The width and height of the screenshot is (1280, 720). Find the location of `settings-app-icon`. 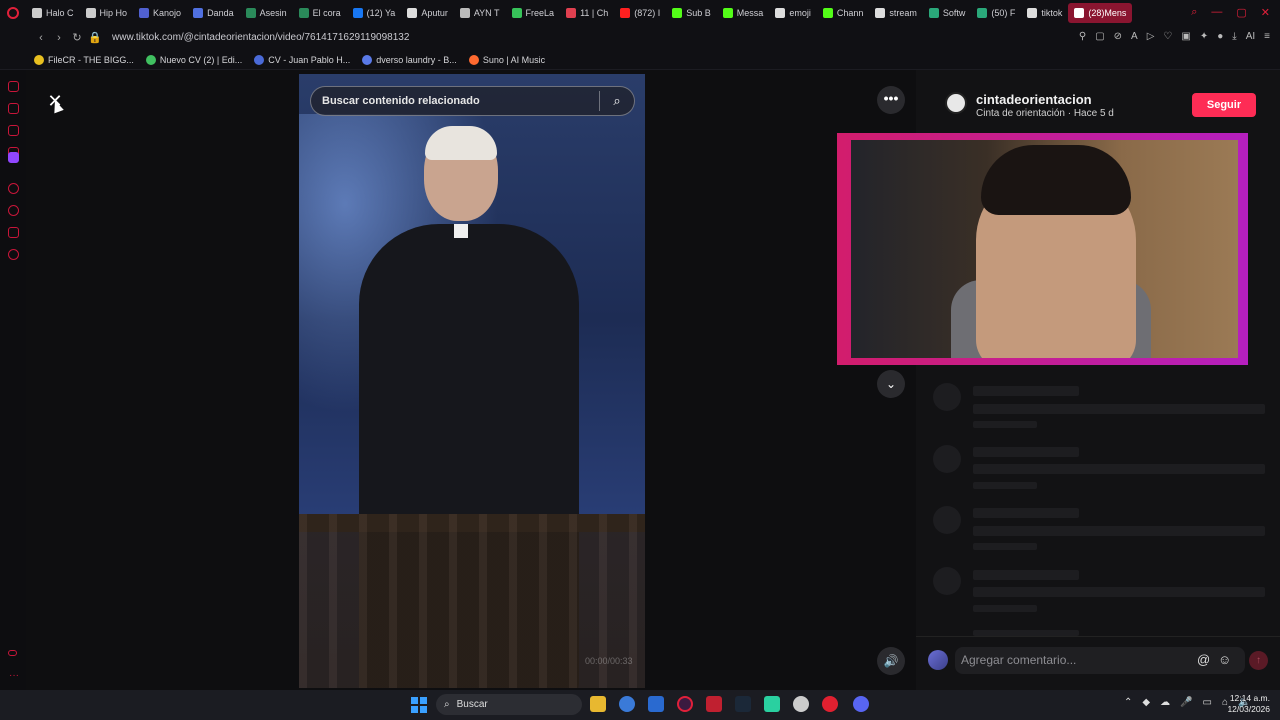

settings-app-icon is located at coordinates (627, 704).